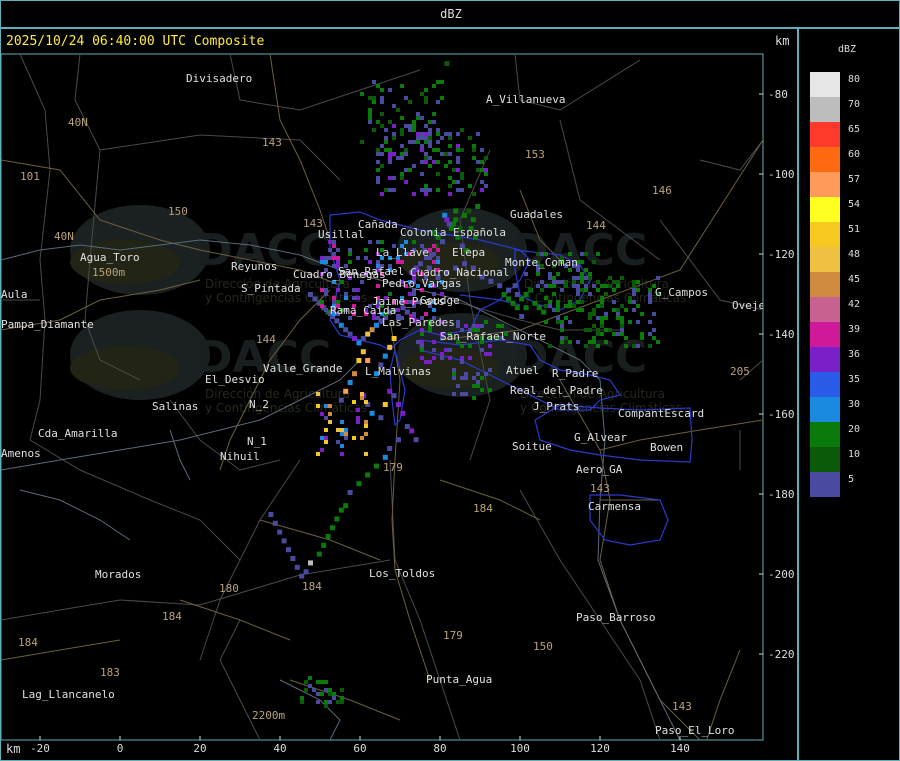 Image resolution: width=900 pixels, height=761 pixels. Describe the element at coordinates (600, 437) in the screenshot. I see `place-label: G_Alvear` at that location.